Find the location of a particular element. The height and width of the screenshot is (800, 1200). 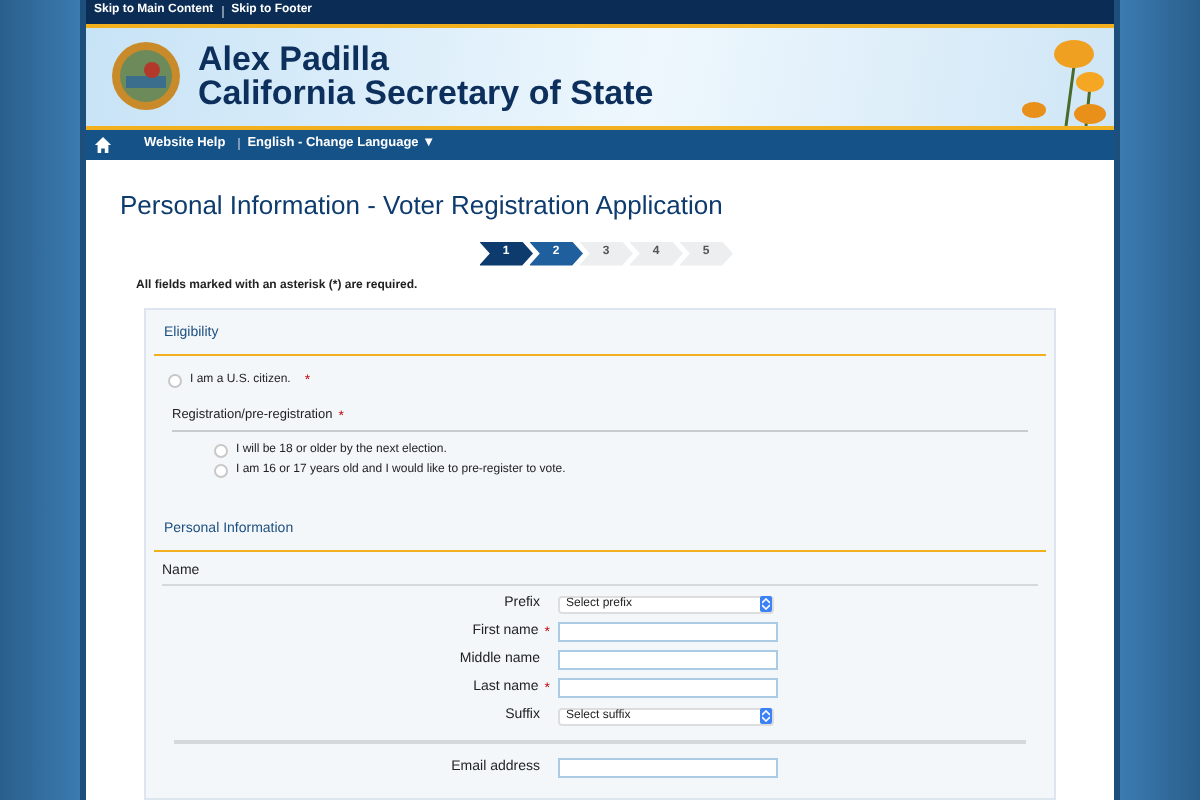

home-icon is located at coordinates (103, 144).